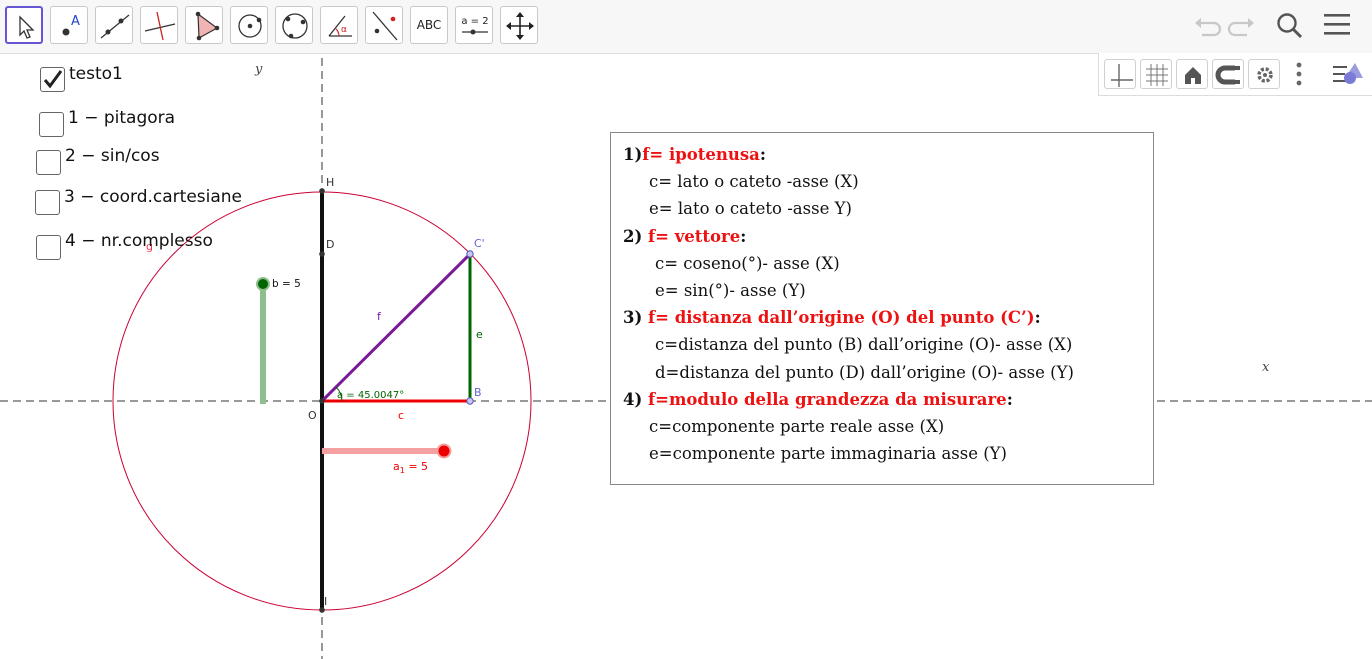 The width and height of the screenshot is (1372, 659). Describe the element at coordinates (1266, 367) in the screenshot. I see `x-axis-label: x` at that location.